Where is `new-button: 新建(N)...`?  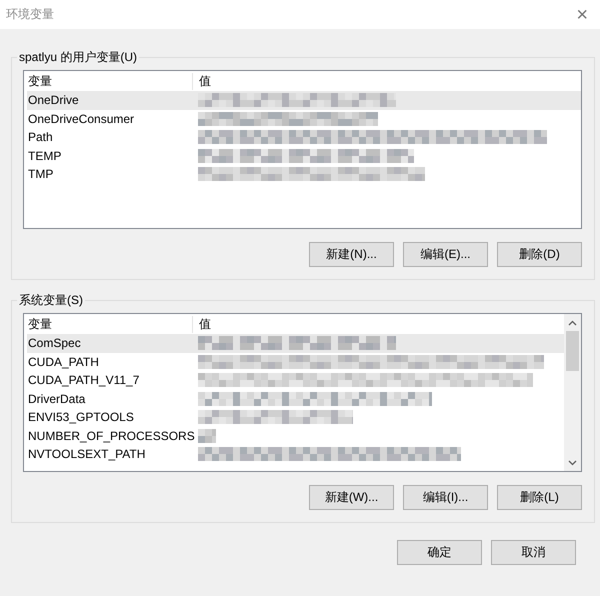 new-button: 新建(N)... is located at coordinates (351, 254).